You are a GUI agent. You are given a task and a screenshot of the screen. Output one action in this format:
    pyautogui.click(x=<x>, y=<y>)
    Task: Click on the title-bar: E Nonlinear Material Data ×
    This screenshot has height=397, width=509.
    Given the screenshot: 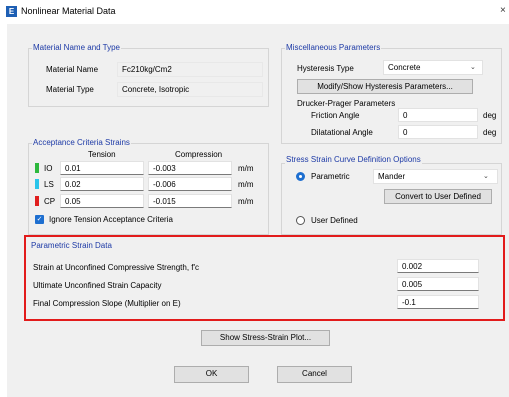 What is the action you would take?
    pyautogui.click(x=254, y=12)
    